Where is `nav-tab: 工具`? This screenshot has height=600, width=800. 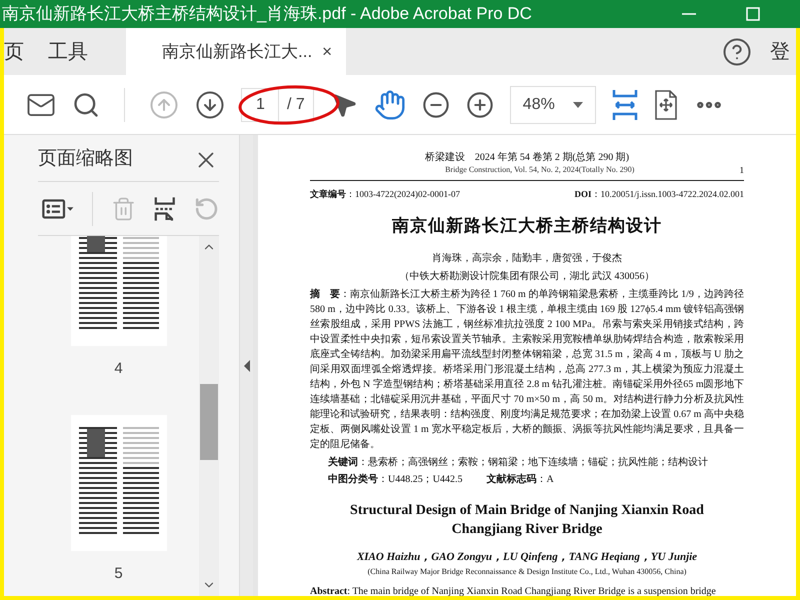 nav-tab: 工具 is located at coordinates (87, 51).